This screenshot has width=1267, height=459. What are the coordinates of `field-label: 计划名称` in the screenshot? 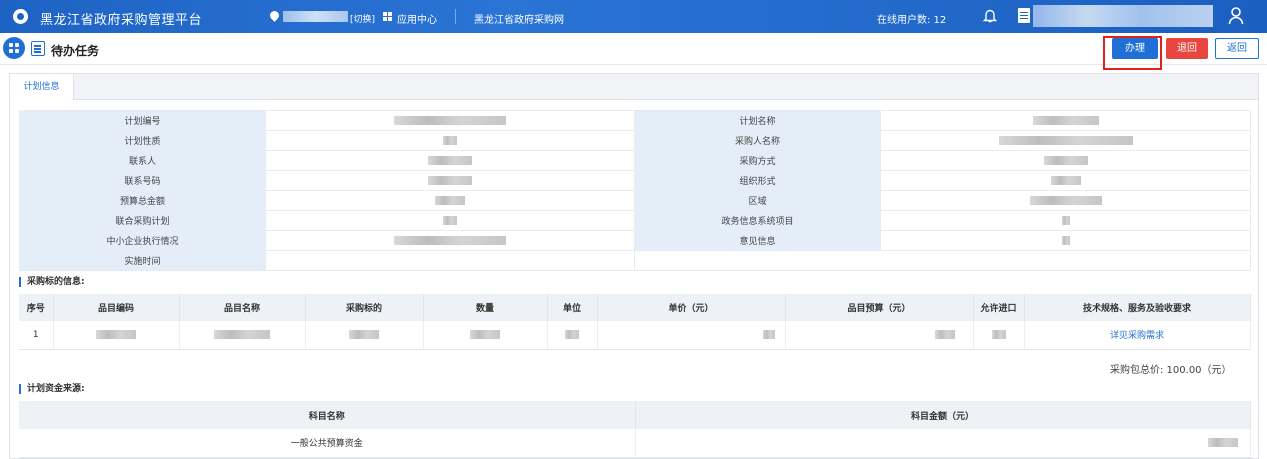 It's located at (757, 120).